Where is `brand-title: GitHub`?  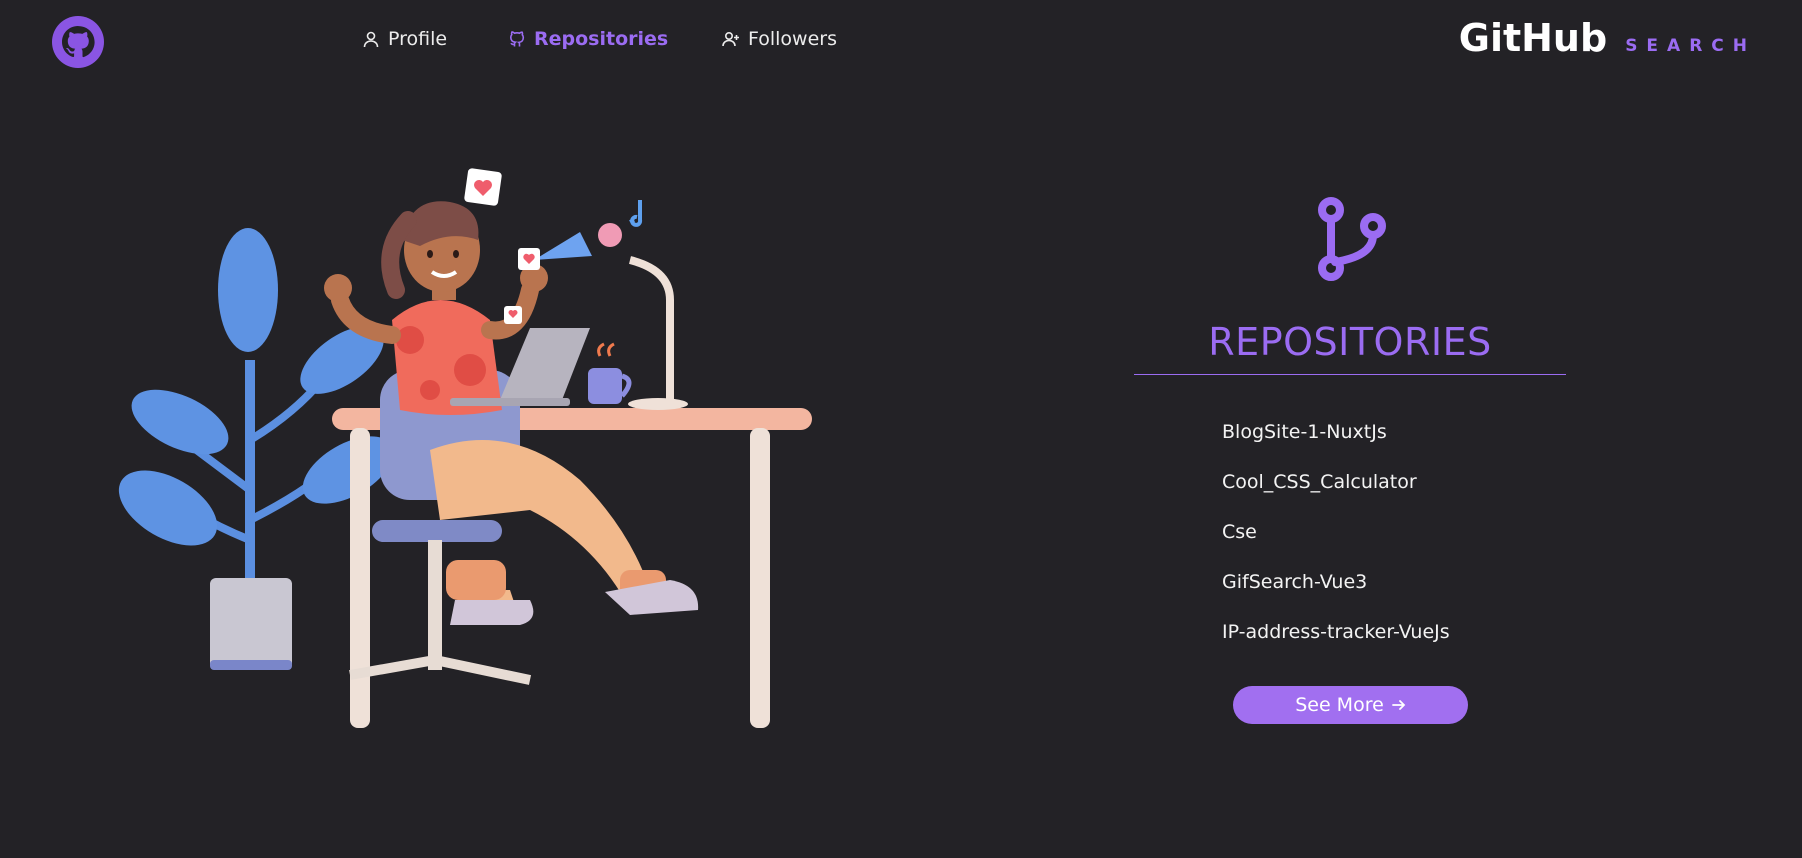
brand-title: GitHub is located at coordinates (1533, 38).